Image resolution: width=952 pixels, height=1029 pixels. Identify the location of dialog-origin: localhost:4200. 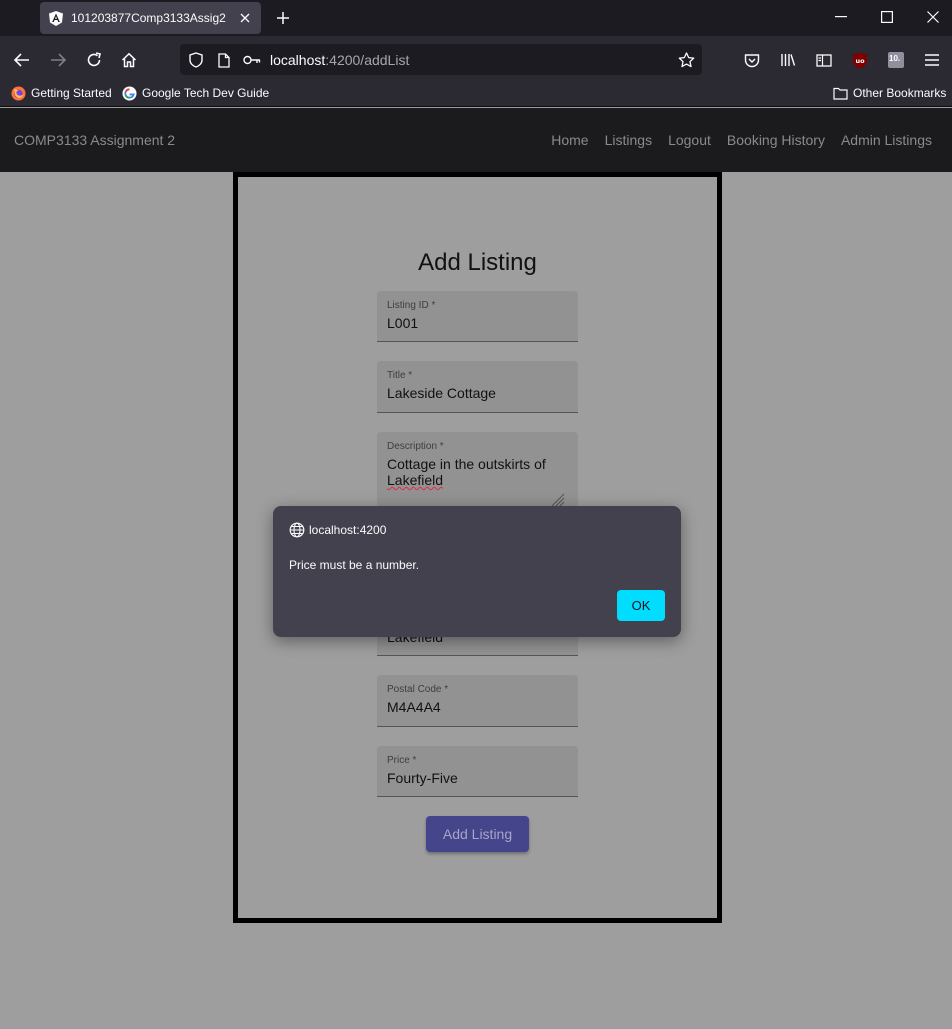
(337, 530).